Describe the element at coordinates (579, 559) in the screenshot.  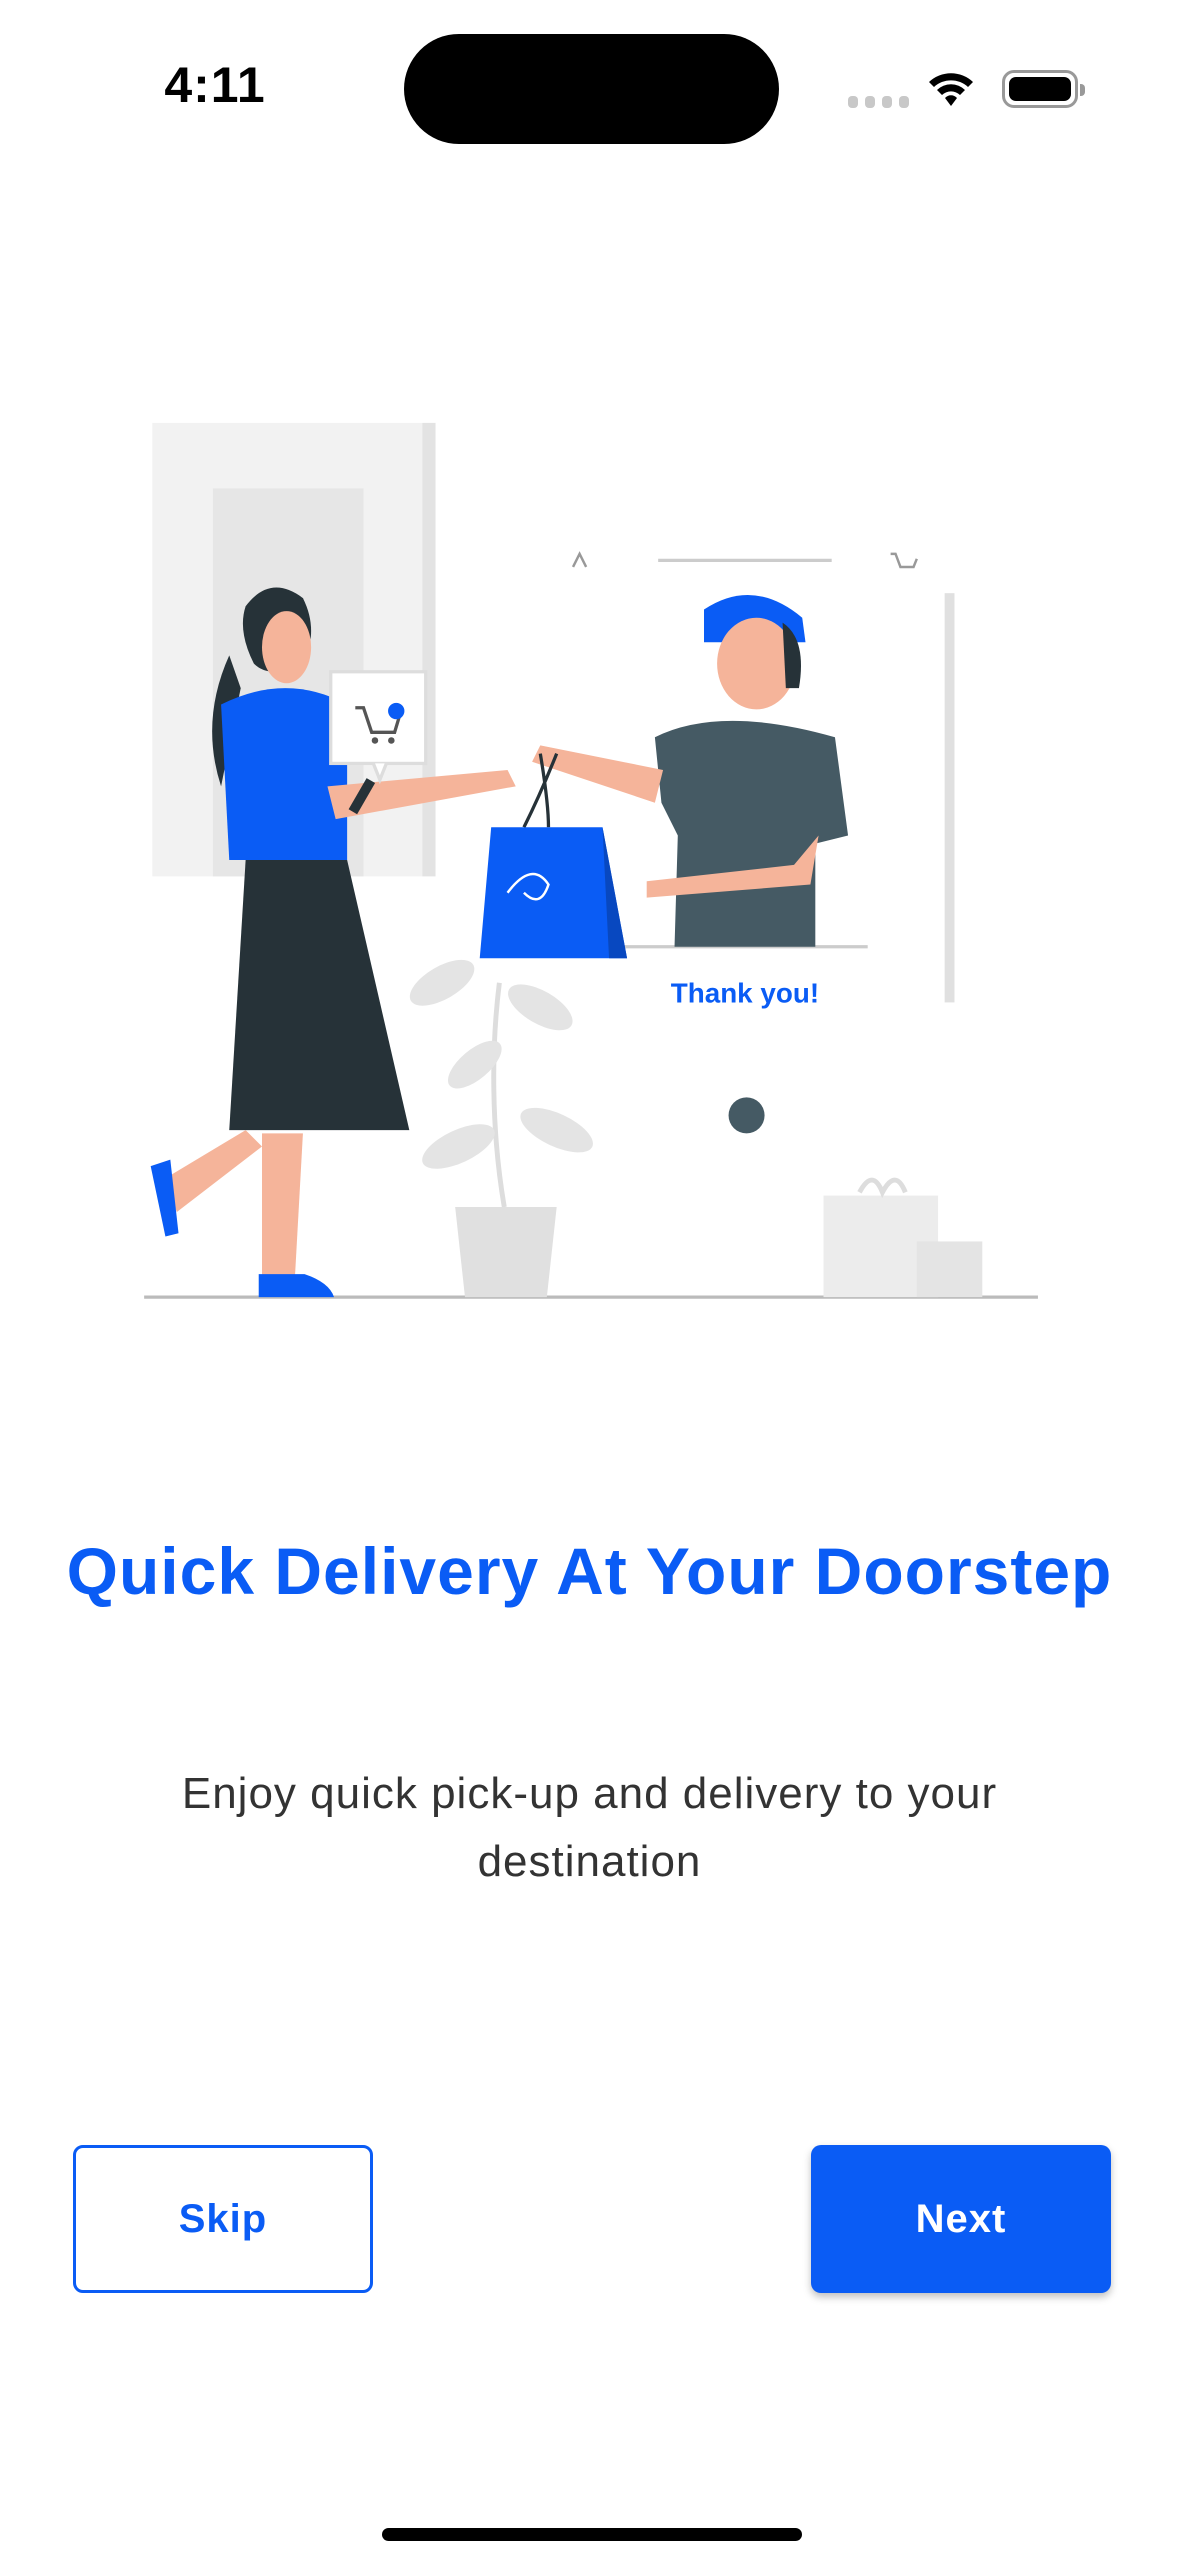
I see `home-icon` at that location.